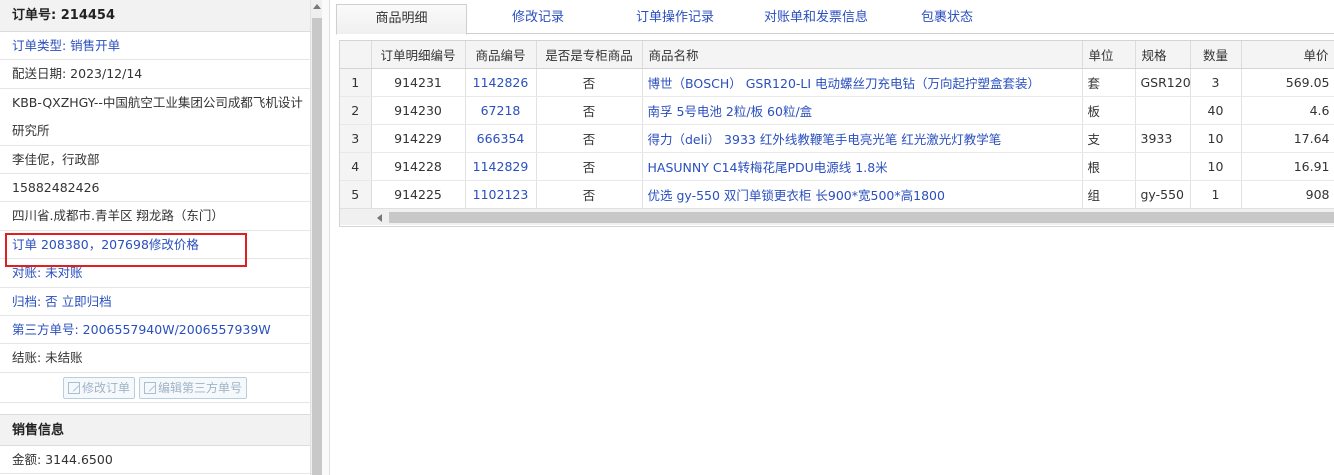 The image size is (1334, 475). Describe the element at coordinates (1109, 82) in the screenshot. I see `unit: 套` at that location.